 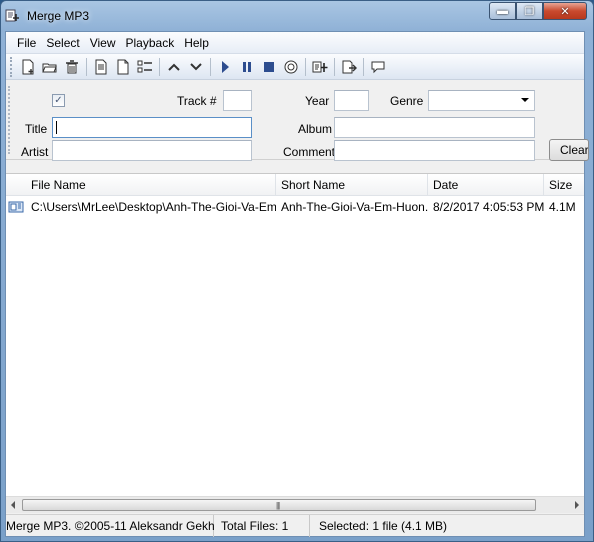 What do you see at coordinates (16, 207) in the screenshot?
I see `audio-file-icon` at bounding box center [16, 207].